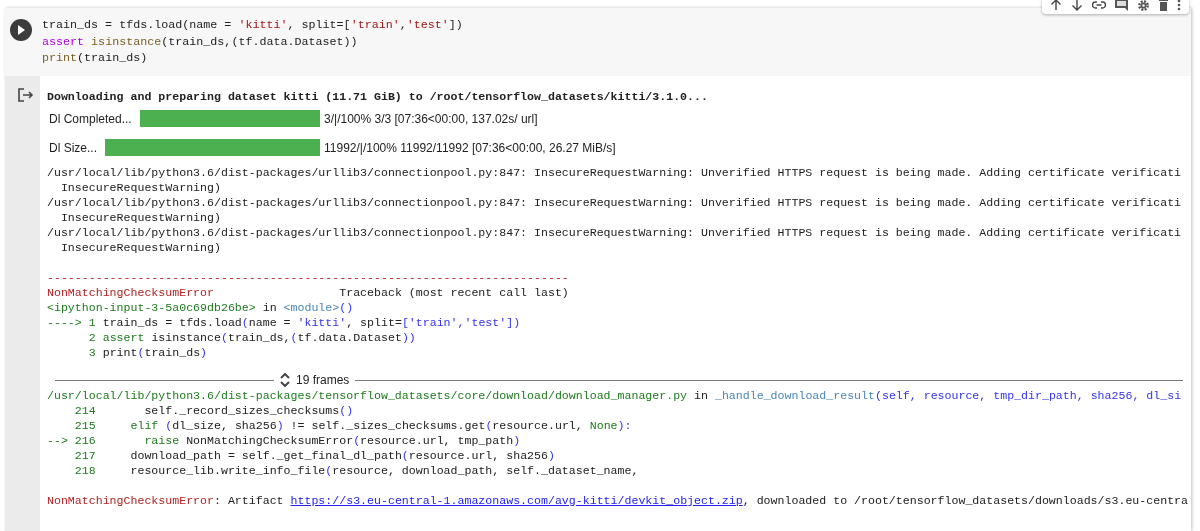  I want to click on delete-icon, so click(1163, 5).